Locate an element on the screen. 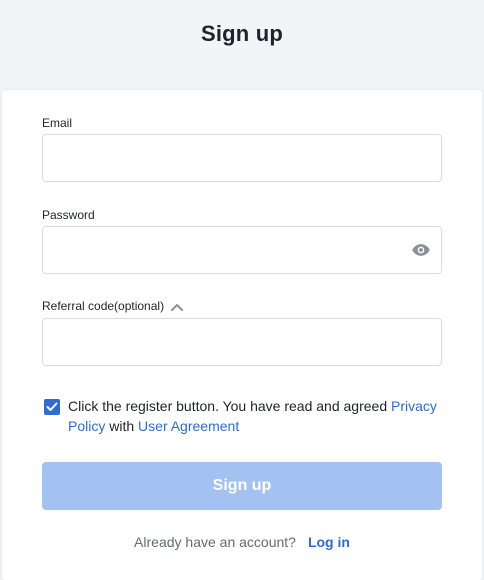 This screenshot has height=580, width=484. password-label-text: Password is located at coordinates (68, 215).